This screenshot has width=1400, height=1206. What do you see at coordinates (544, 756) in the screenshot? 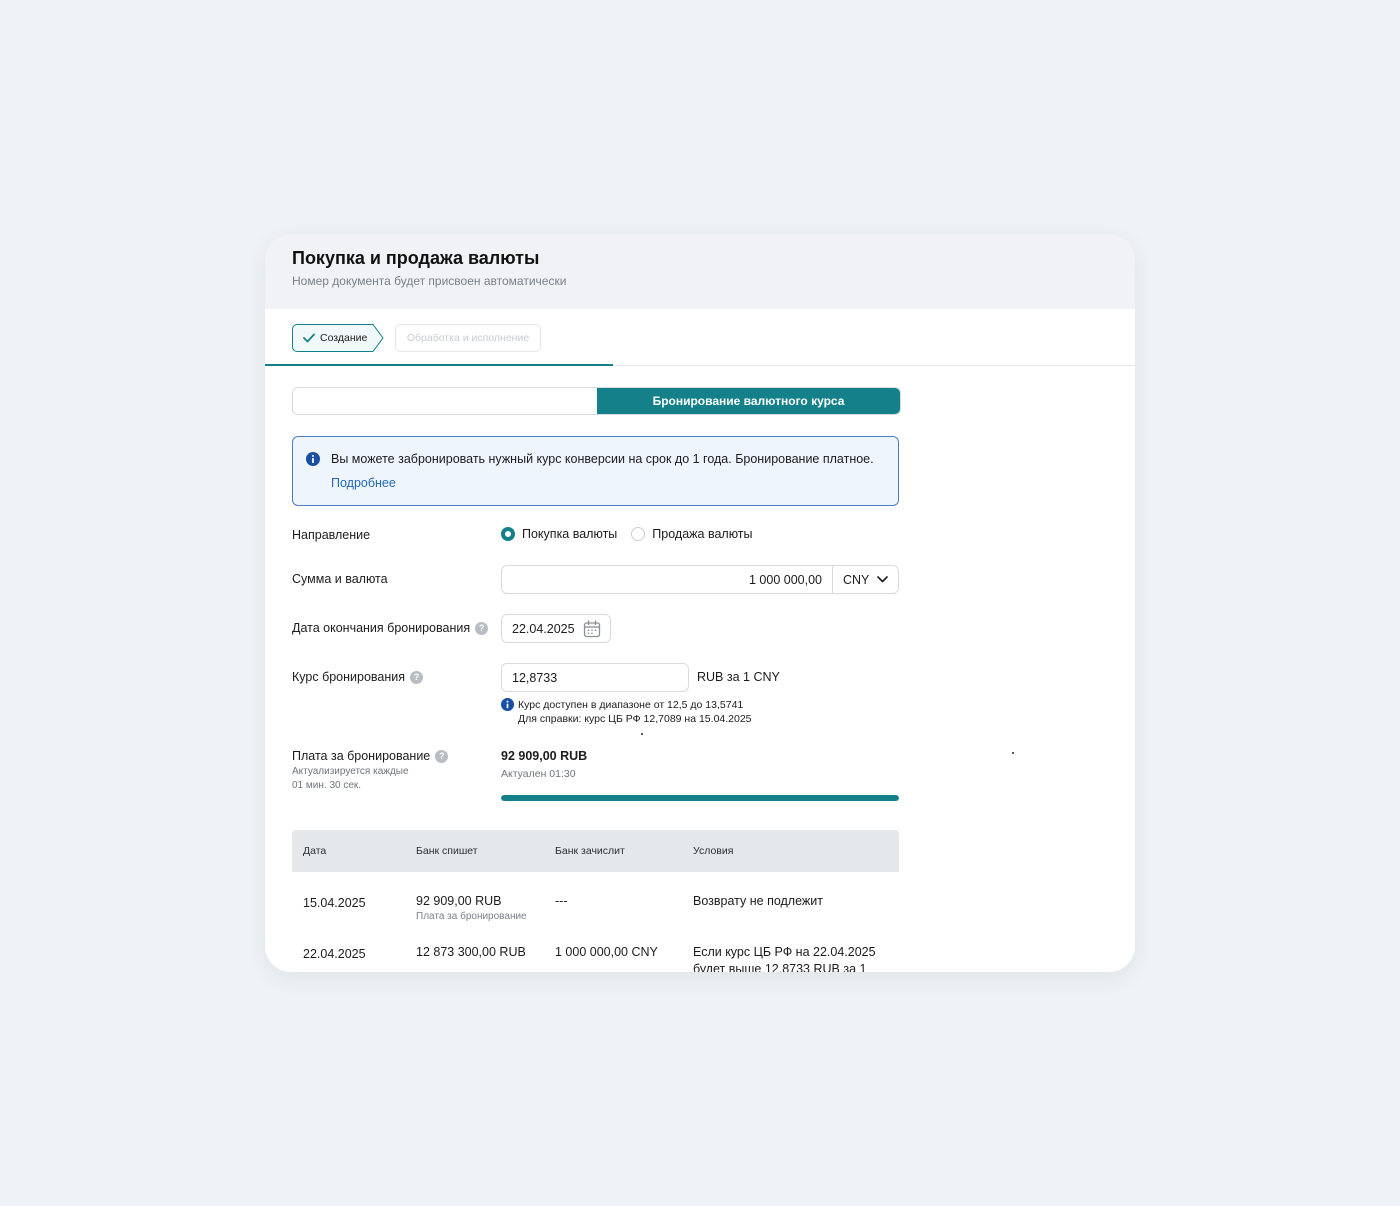
I see `fee-amount: 92 909,00 RUB` at bounding box center [544, 756].